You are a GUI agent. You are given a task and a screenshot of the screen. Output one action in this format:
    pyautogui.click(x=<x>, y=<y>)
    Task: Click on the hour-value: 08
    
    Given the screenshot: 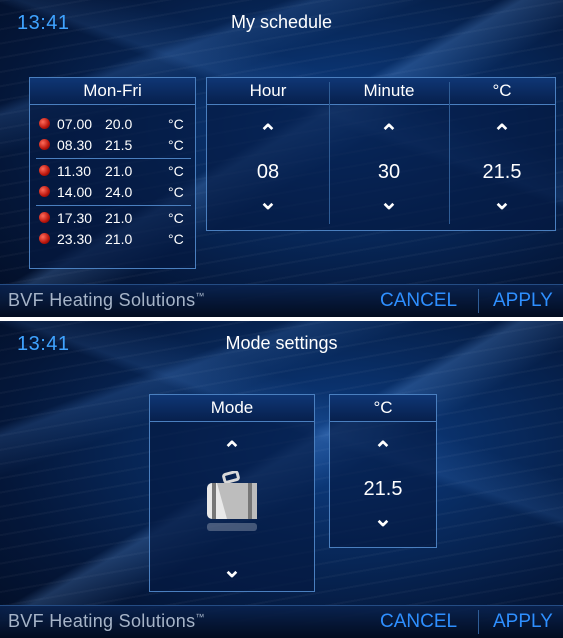 What is the action you would take?
    pyautogui.click(x=268, y=172)
    